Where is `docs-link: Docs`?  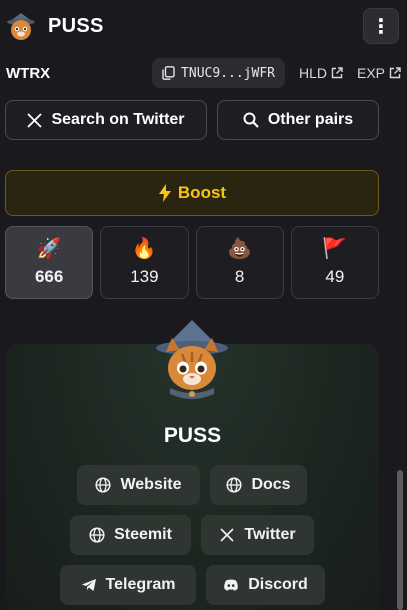 docs-link: Docs is located at coordinates (258, 485).